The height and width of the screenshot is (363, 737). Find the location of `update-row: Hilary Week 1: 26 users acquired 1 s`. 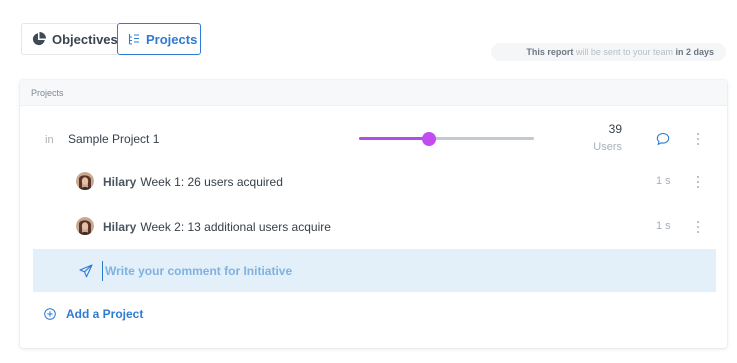

update-row: Hilary Week 1: 26 users acquired 1 s is located at coordinates (373, 182).